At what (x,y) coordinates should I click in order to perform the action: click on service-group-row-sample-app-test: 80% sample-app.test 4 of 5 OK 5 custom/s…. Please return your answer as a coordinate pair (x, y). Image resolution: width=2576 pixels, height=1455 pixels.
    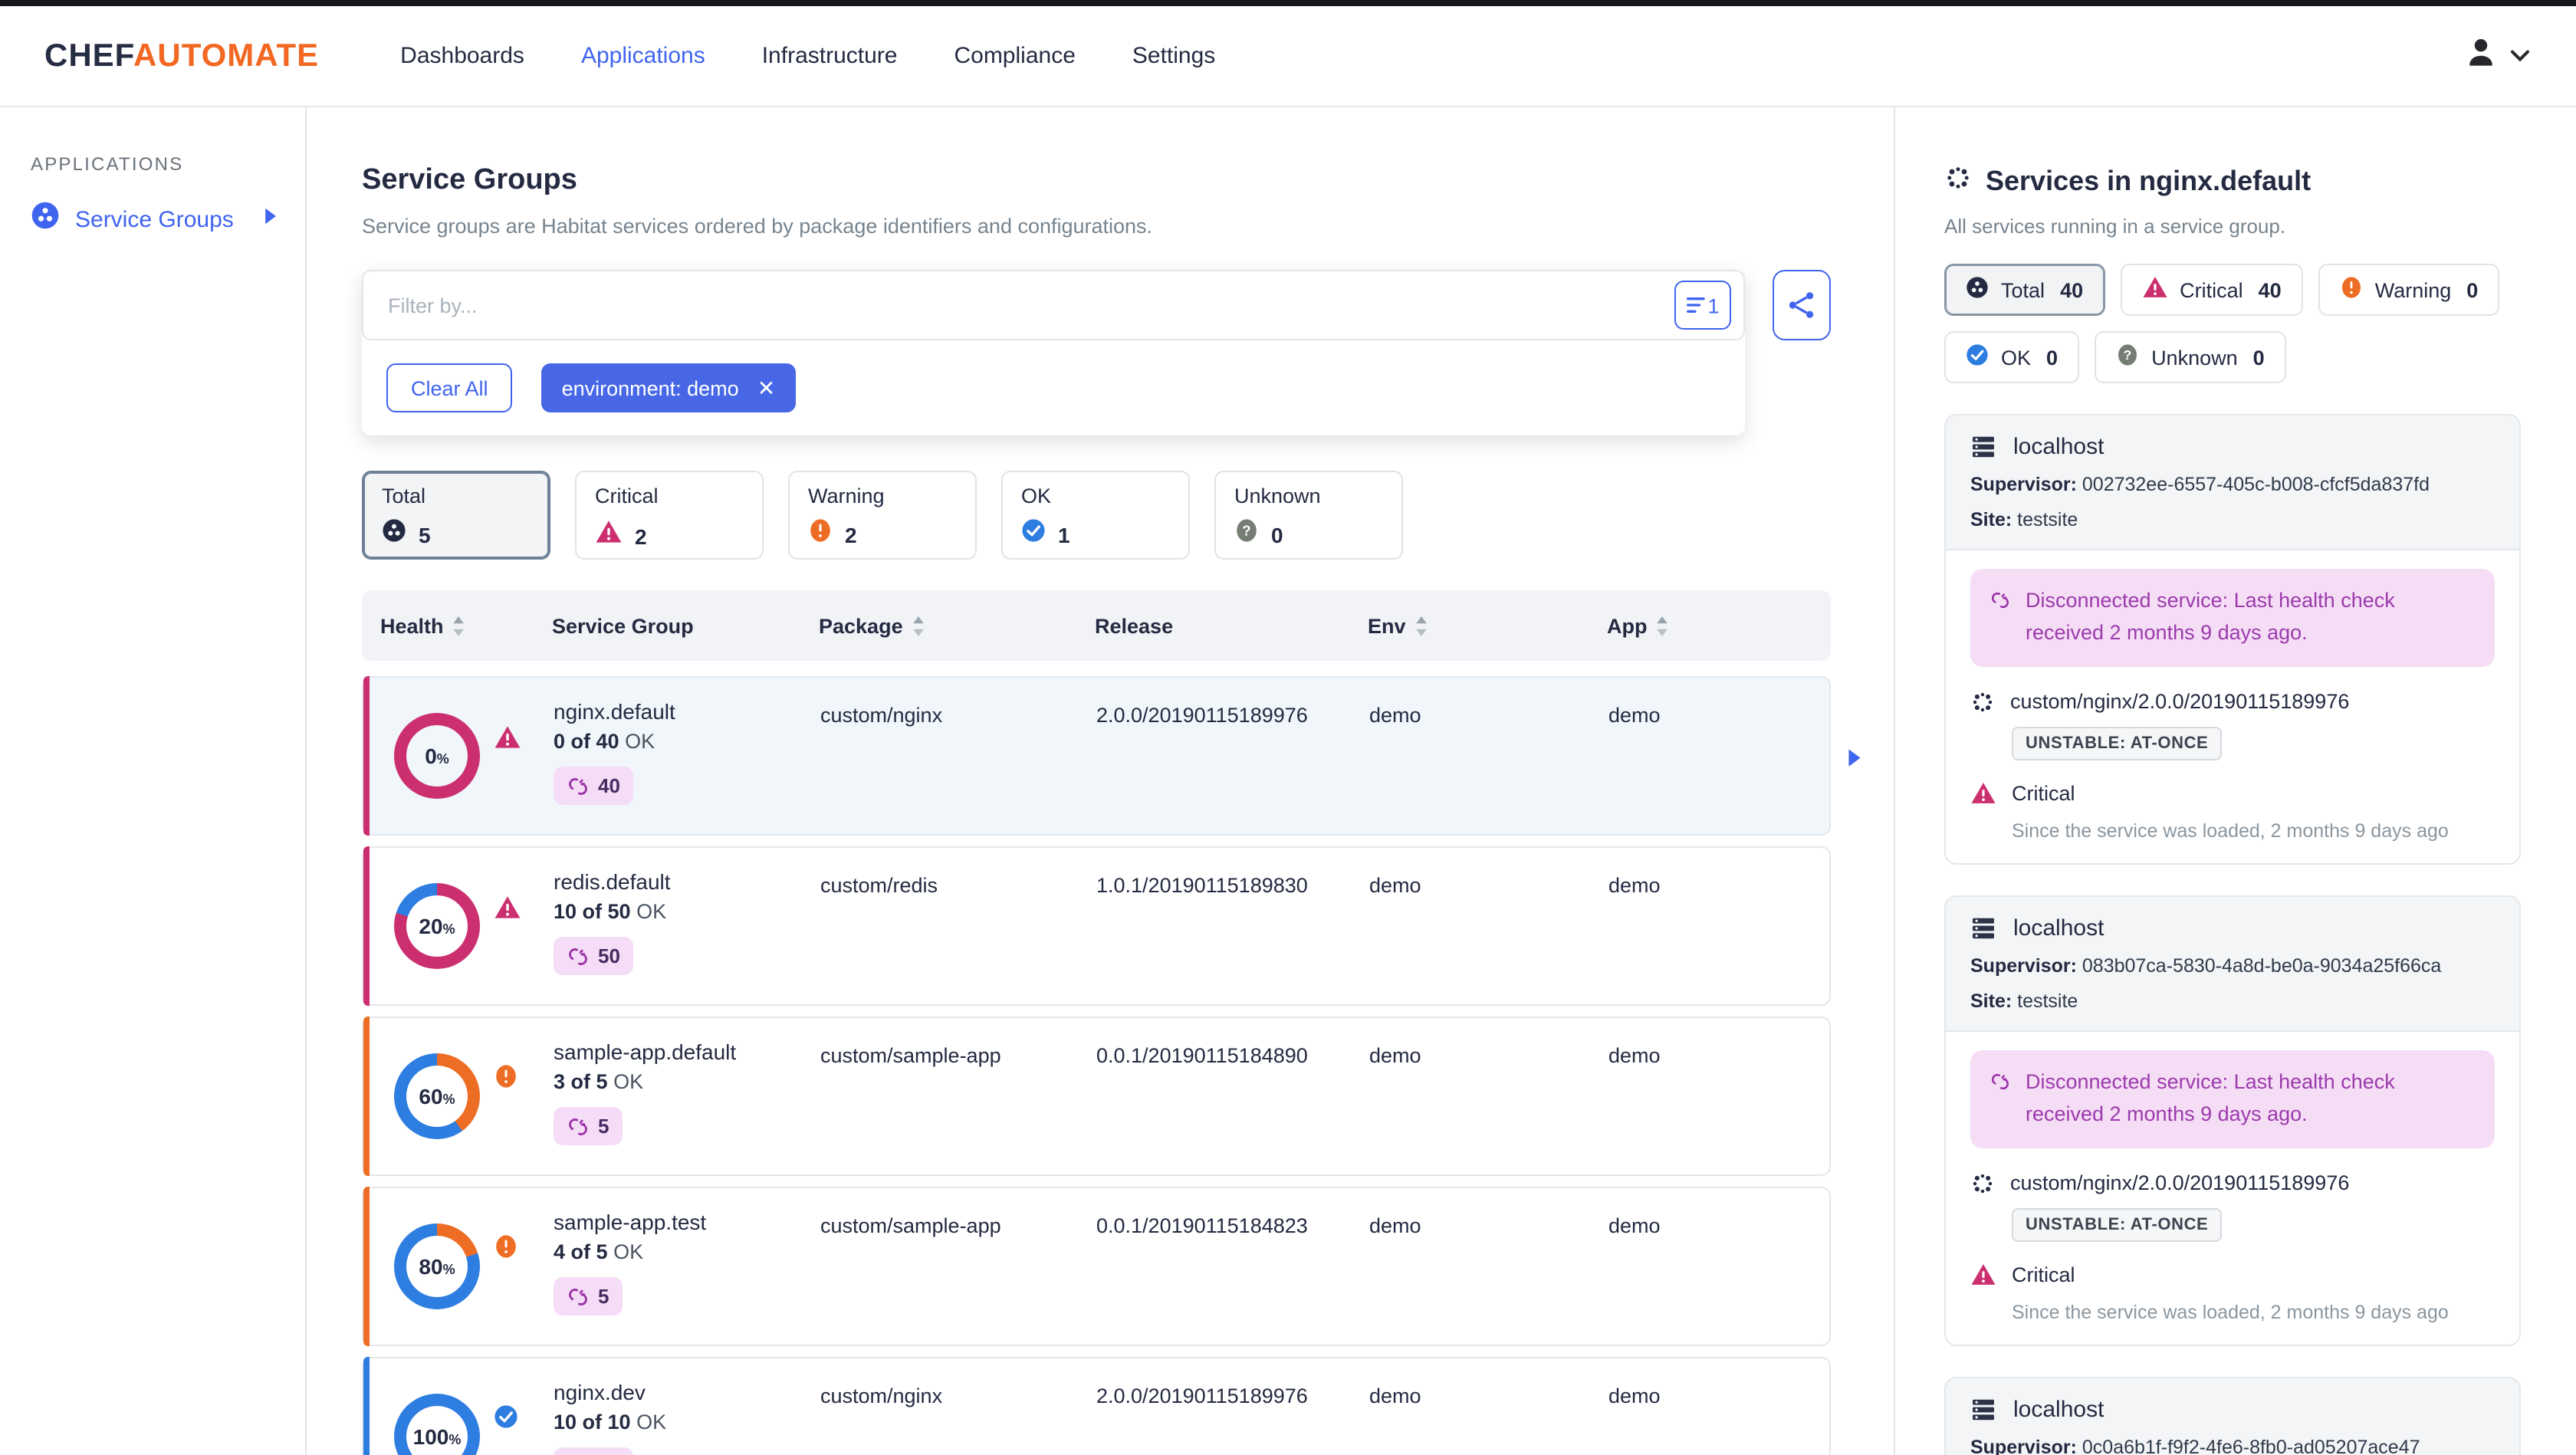
    Looking at the image, I should click on (1096, 1266).